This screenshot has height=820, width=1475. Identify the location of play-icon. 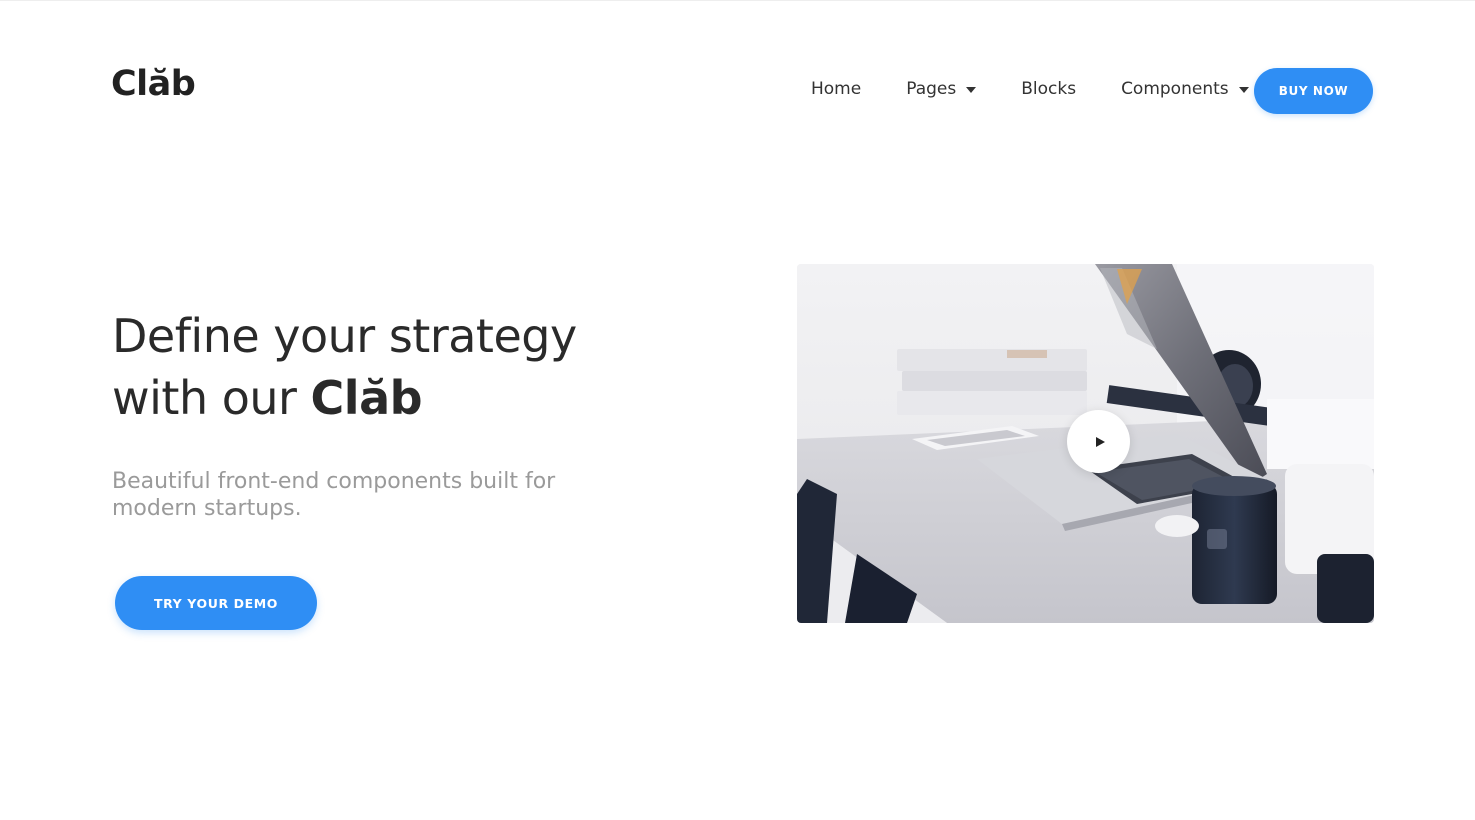
(1100, 441).